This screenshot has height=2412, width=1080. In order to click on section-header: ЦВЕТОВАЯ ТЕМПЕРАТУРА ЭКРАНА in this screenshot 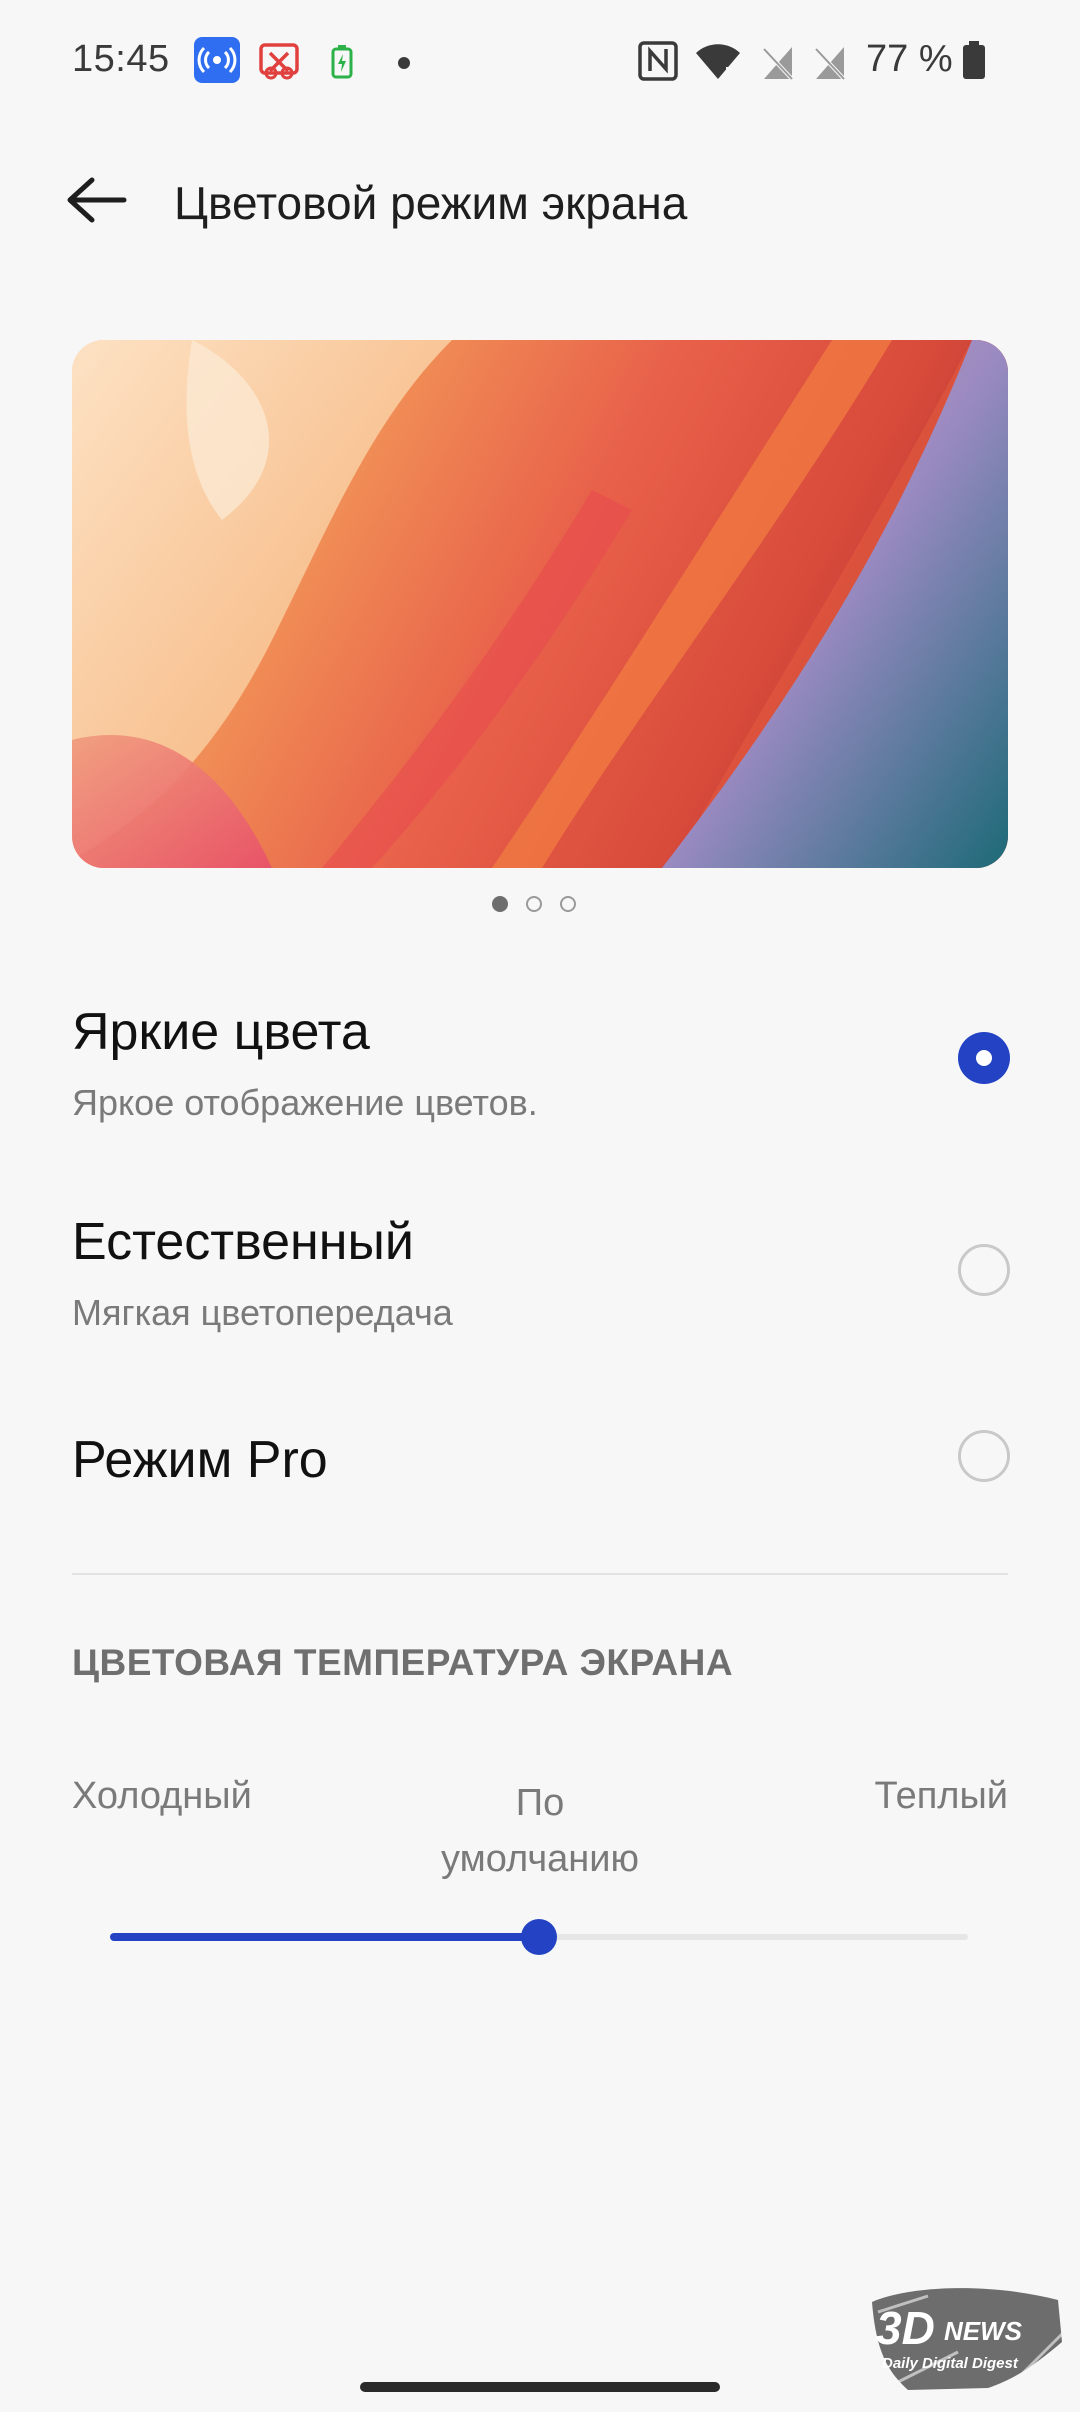, I will do `click(403, 1662)`.